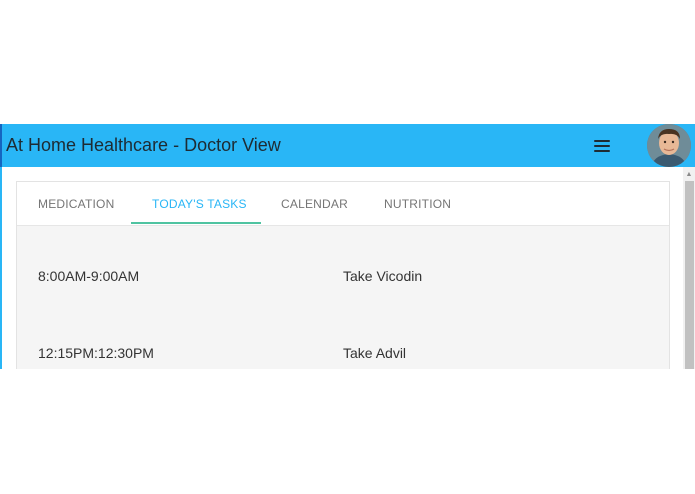 This screenshot has width=695, height=494. What do you see at coordinates (96, 353) in the screenshot?
I see `task-time: 12:15PM:12:30PM` at bounding box center [96, 353].